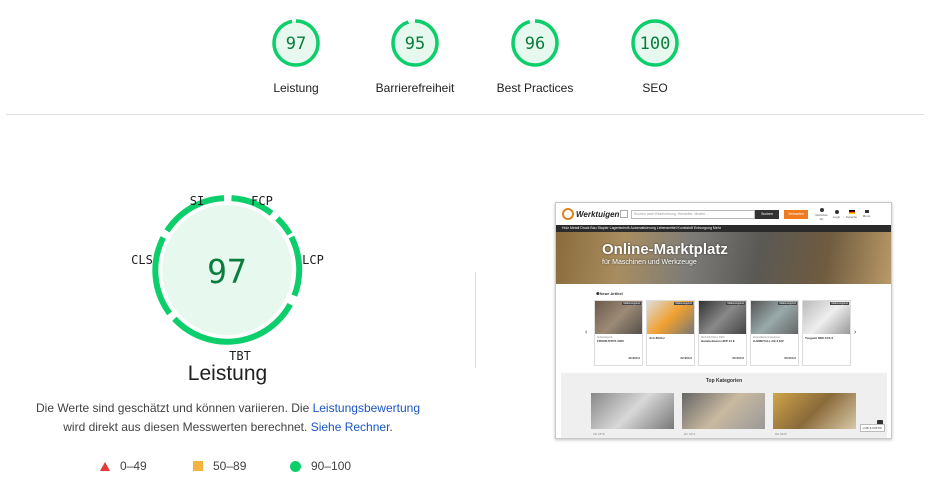 The width and height of the screenshot is (939, 495). I want to click on item-name: Hammelmann HDP 44 E, so click(718, 341).